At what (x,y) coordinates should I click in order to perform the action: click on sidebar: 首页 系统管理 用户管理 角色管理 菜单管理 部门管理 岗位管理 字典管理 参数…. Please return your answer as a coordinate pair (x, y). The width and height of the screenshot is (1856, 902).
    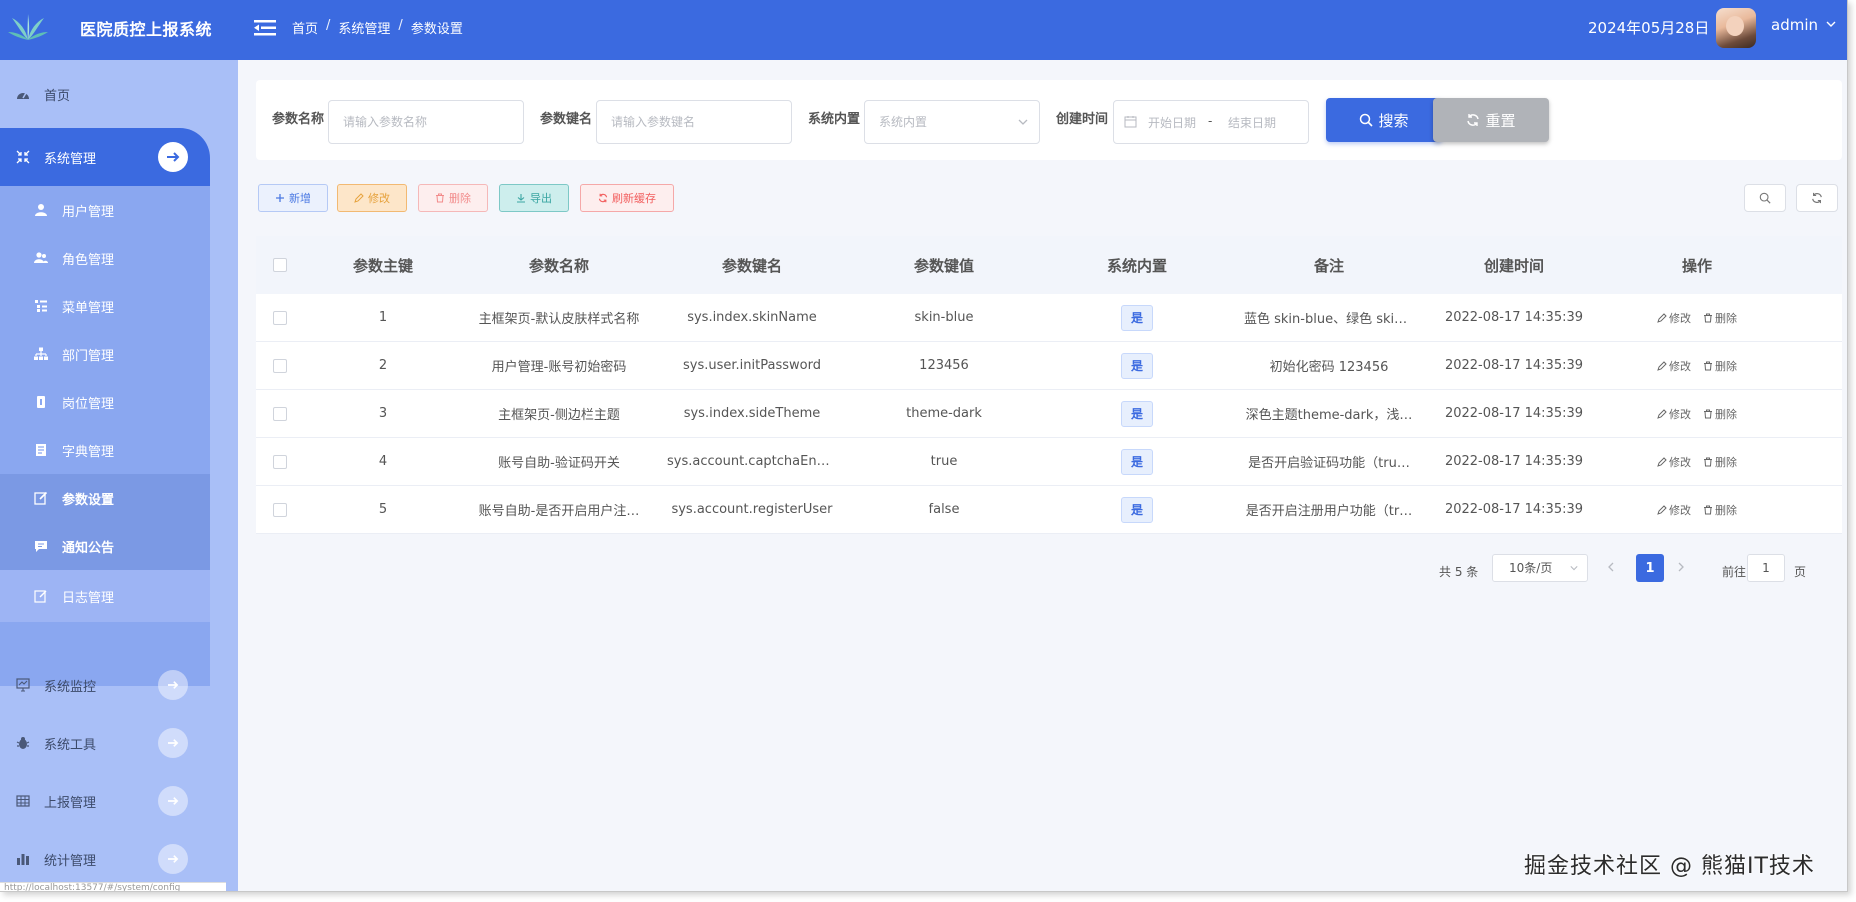
    Looking at the image, I should click on (119, 475).